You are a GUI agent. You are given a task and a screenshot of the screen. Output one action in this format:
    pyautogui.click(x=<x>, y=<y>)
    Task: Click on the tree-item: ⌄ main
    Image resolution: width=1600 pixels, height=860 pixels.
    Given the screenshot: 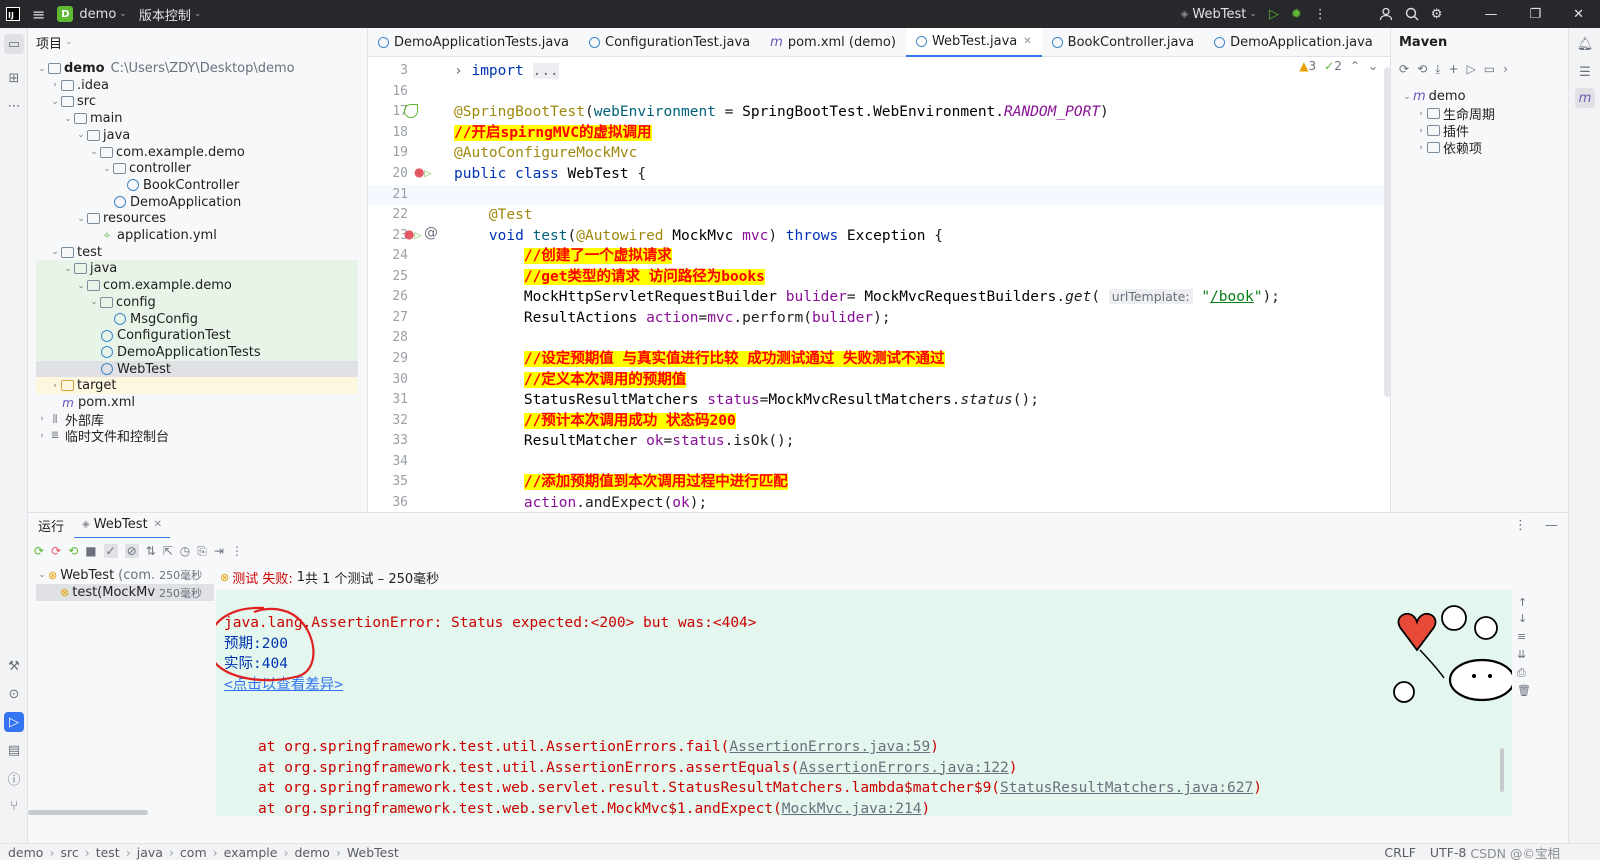 What is the action you would take?
    pyautogui.click(x=197, y=118)
    